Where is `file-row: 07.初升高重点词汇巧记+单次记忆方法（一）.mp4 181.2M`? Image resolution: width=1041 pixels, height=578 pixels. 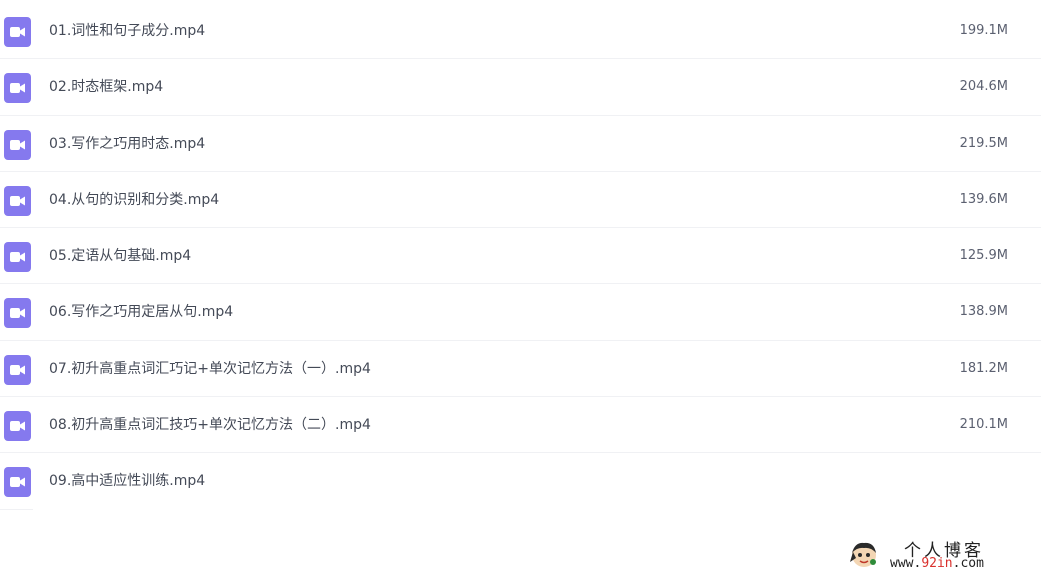 file-row: 07.初升高重点词汇巧记+单次记忆方法（一）.mp4 181.2M is located at coordinates (520, 369).